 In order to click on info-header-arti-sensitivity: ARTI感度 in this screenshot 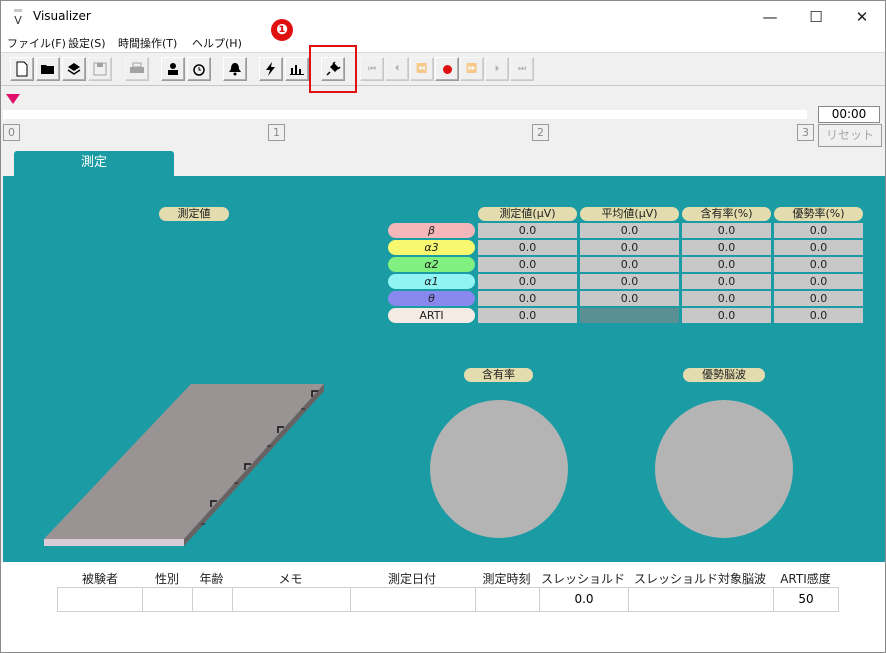, I will do `click(805, 579)`.